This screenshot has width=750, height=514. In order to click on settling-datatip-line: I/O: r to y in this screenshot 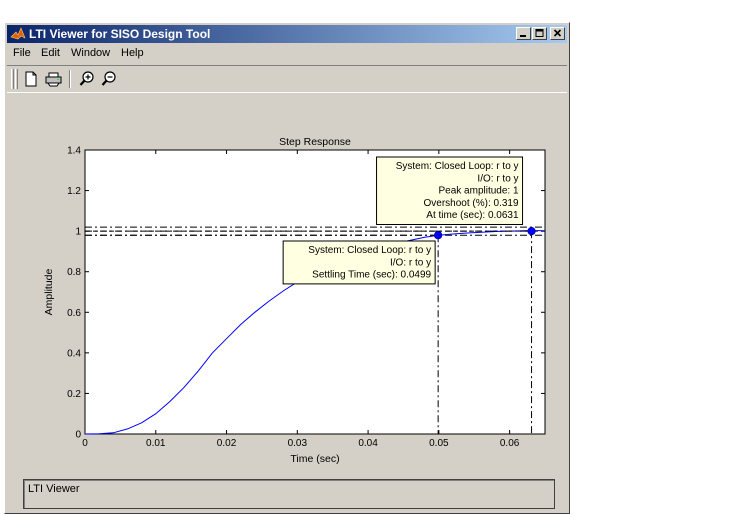, I will do `click(410, 262)`.